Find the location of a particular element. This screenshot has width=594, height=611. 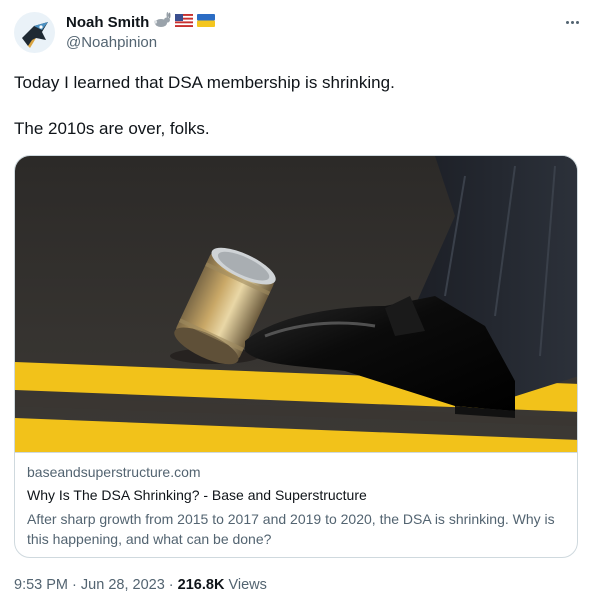

views-count: 216.8K is located at coordinates (201, 585).